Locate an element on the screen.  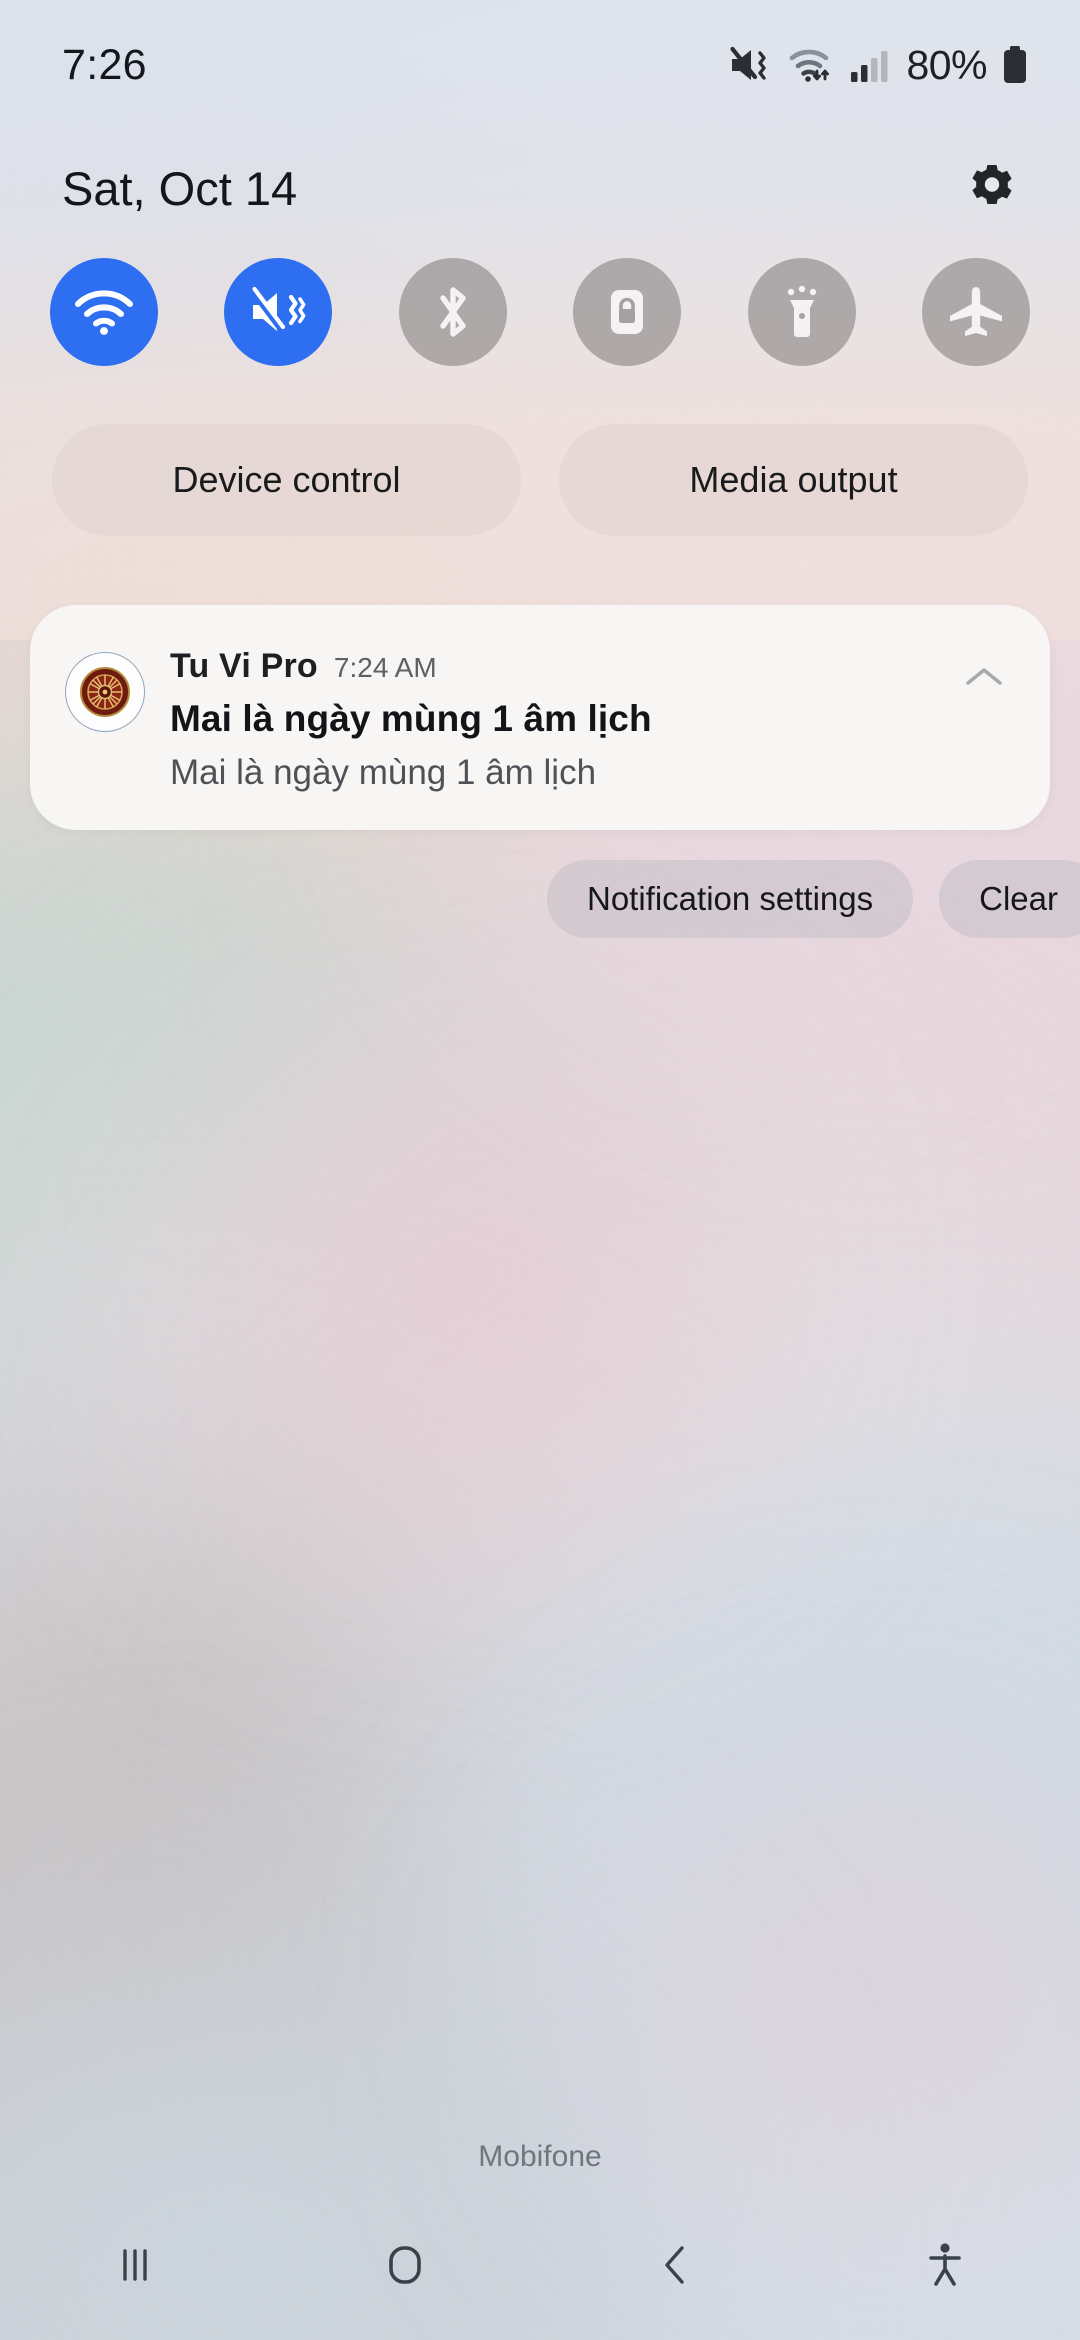
status-icons: 80% is located at coordinates (878, 65).